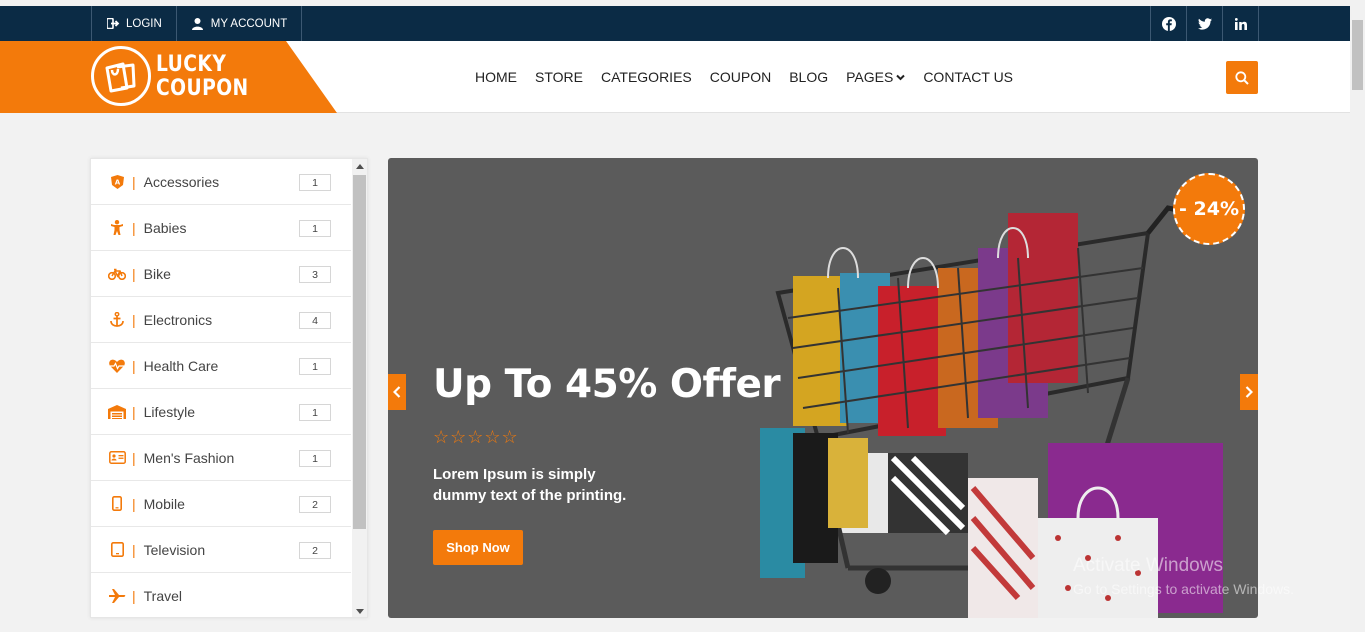 Image resolution: width=1365 pixels, height=632 pixels. Describe the element at coordinates (144, 23) in the screenshot. I see `login-label: LOGIN` at that location.